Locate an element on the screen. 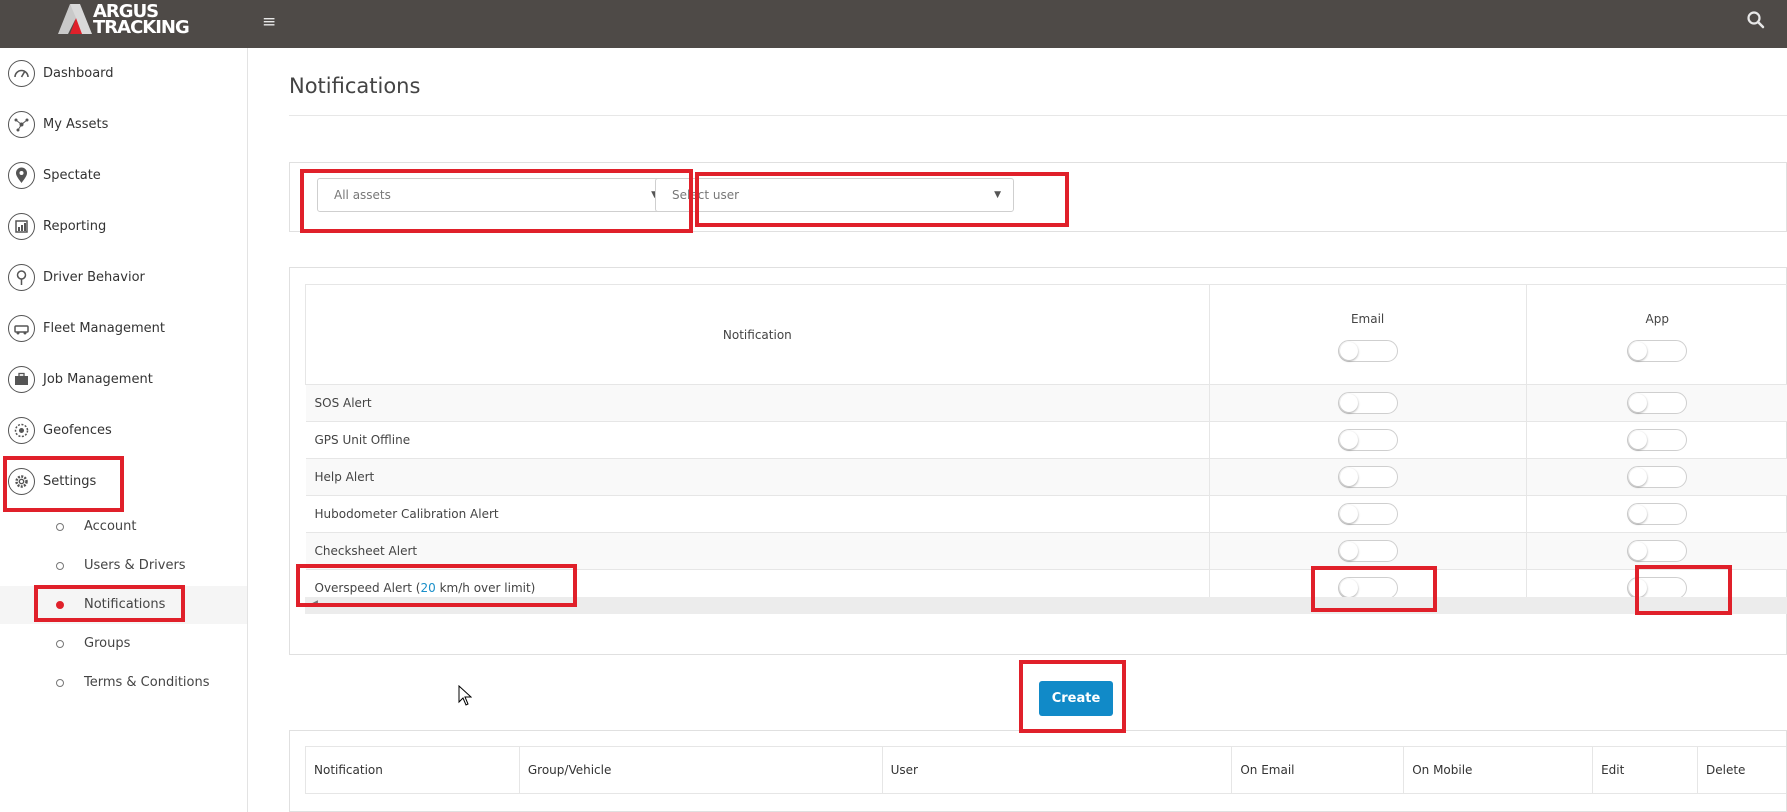 This screenshot has width=1787, height=812. dashboard-icon is located at coordinates (21, 73).